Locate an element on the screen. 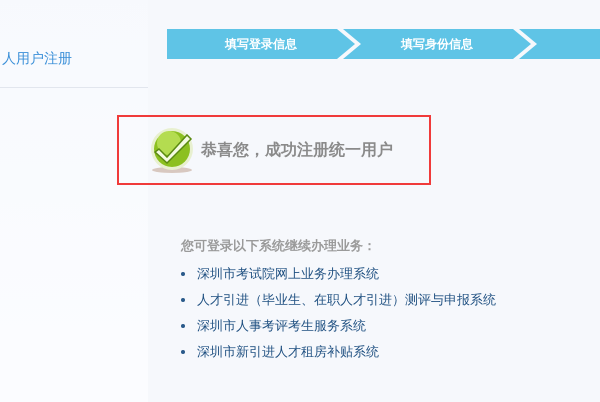 This screenshot has height=402, width=600. progress-step: 填写身份信息 is located at coordinates (437, 44).